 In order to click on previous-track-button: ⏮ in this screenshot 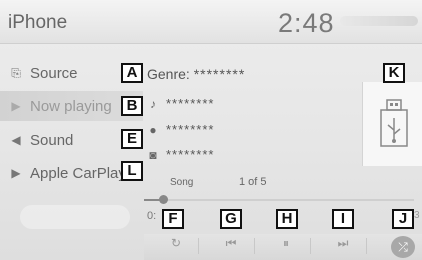, I will do `click(231, 243)`.